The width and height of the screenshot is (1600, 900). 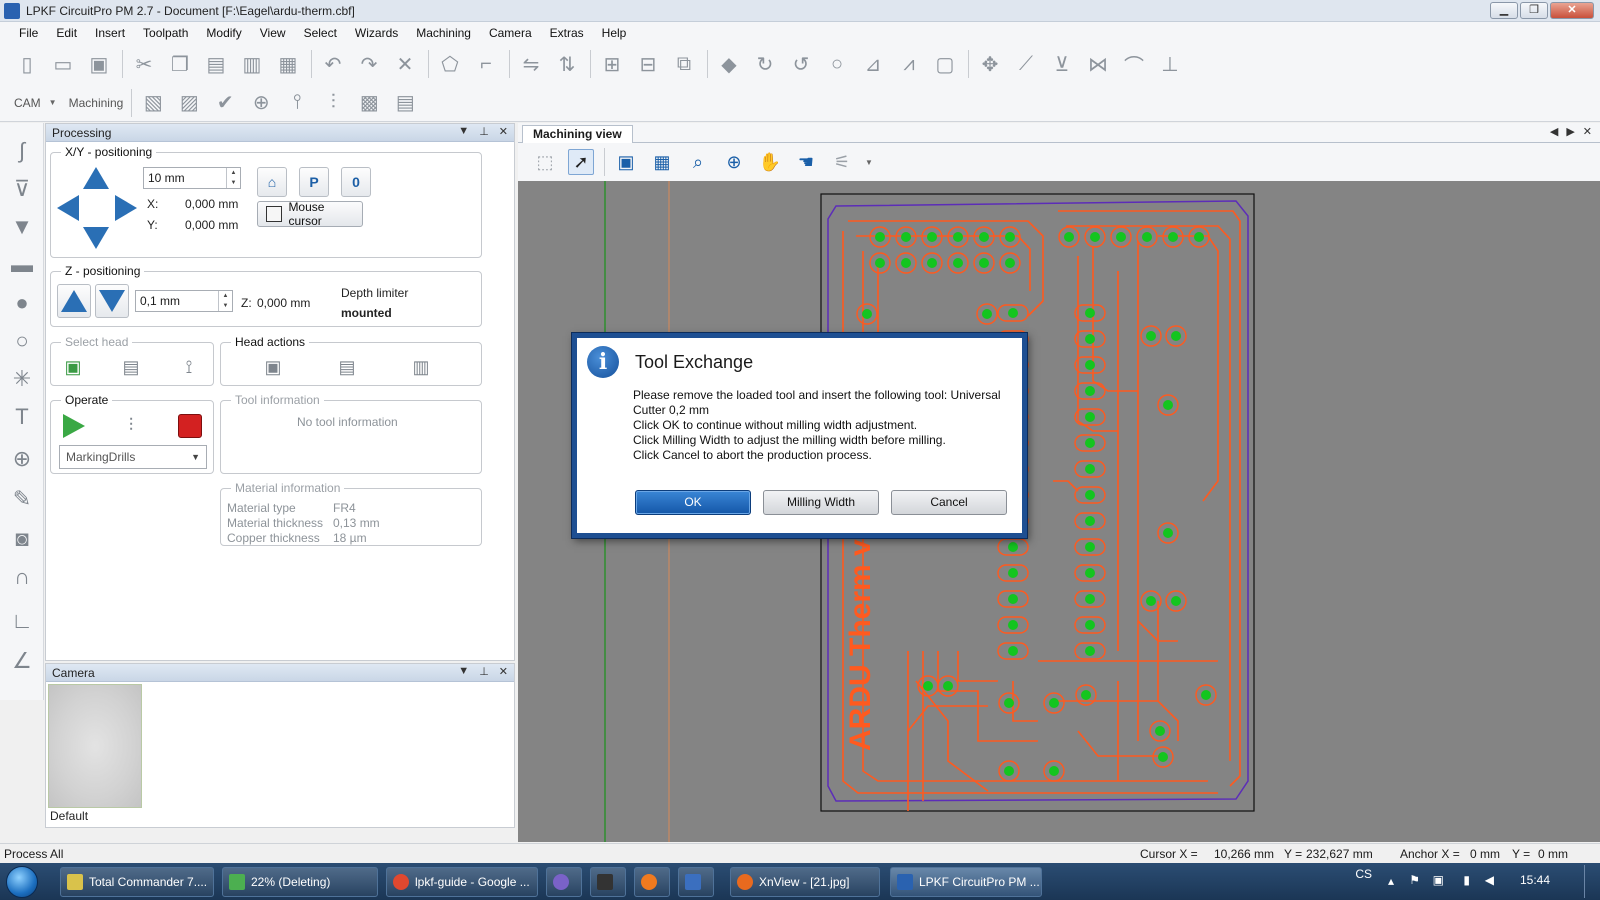 I want to click on home-position-button: ⌂, so click(x=272, y=182).